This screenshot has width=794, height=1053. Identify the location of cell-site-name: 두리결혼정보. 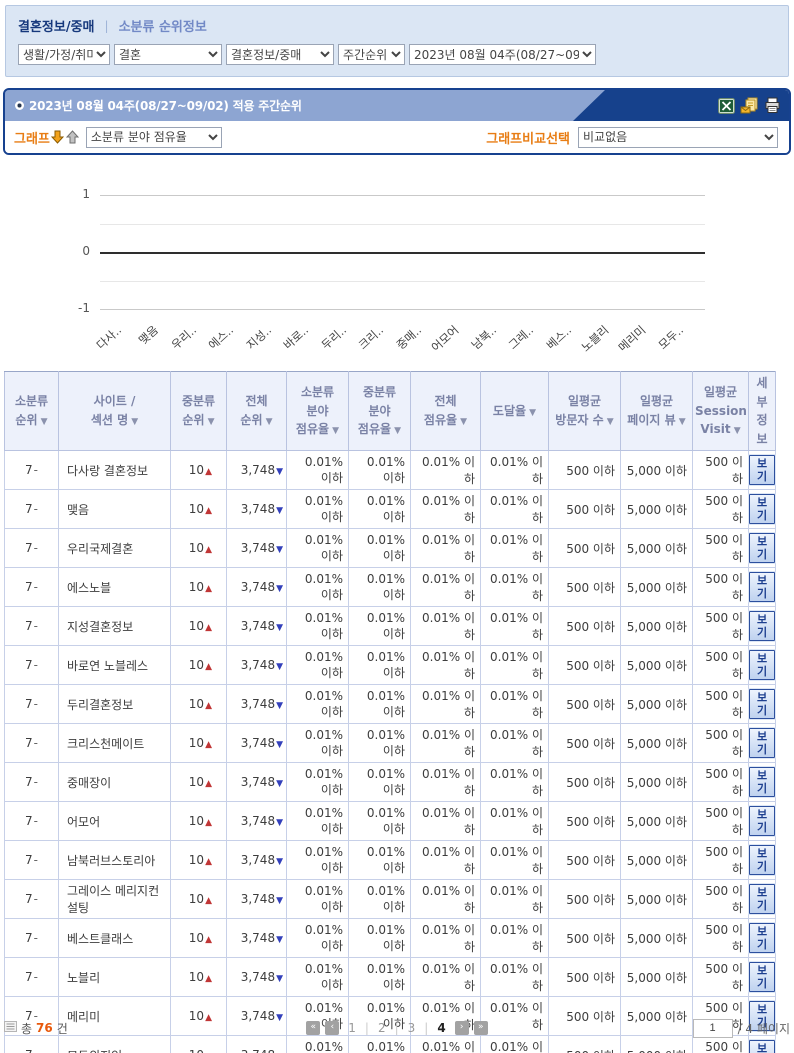
(114, 704).